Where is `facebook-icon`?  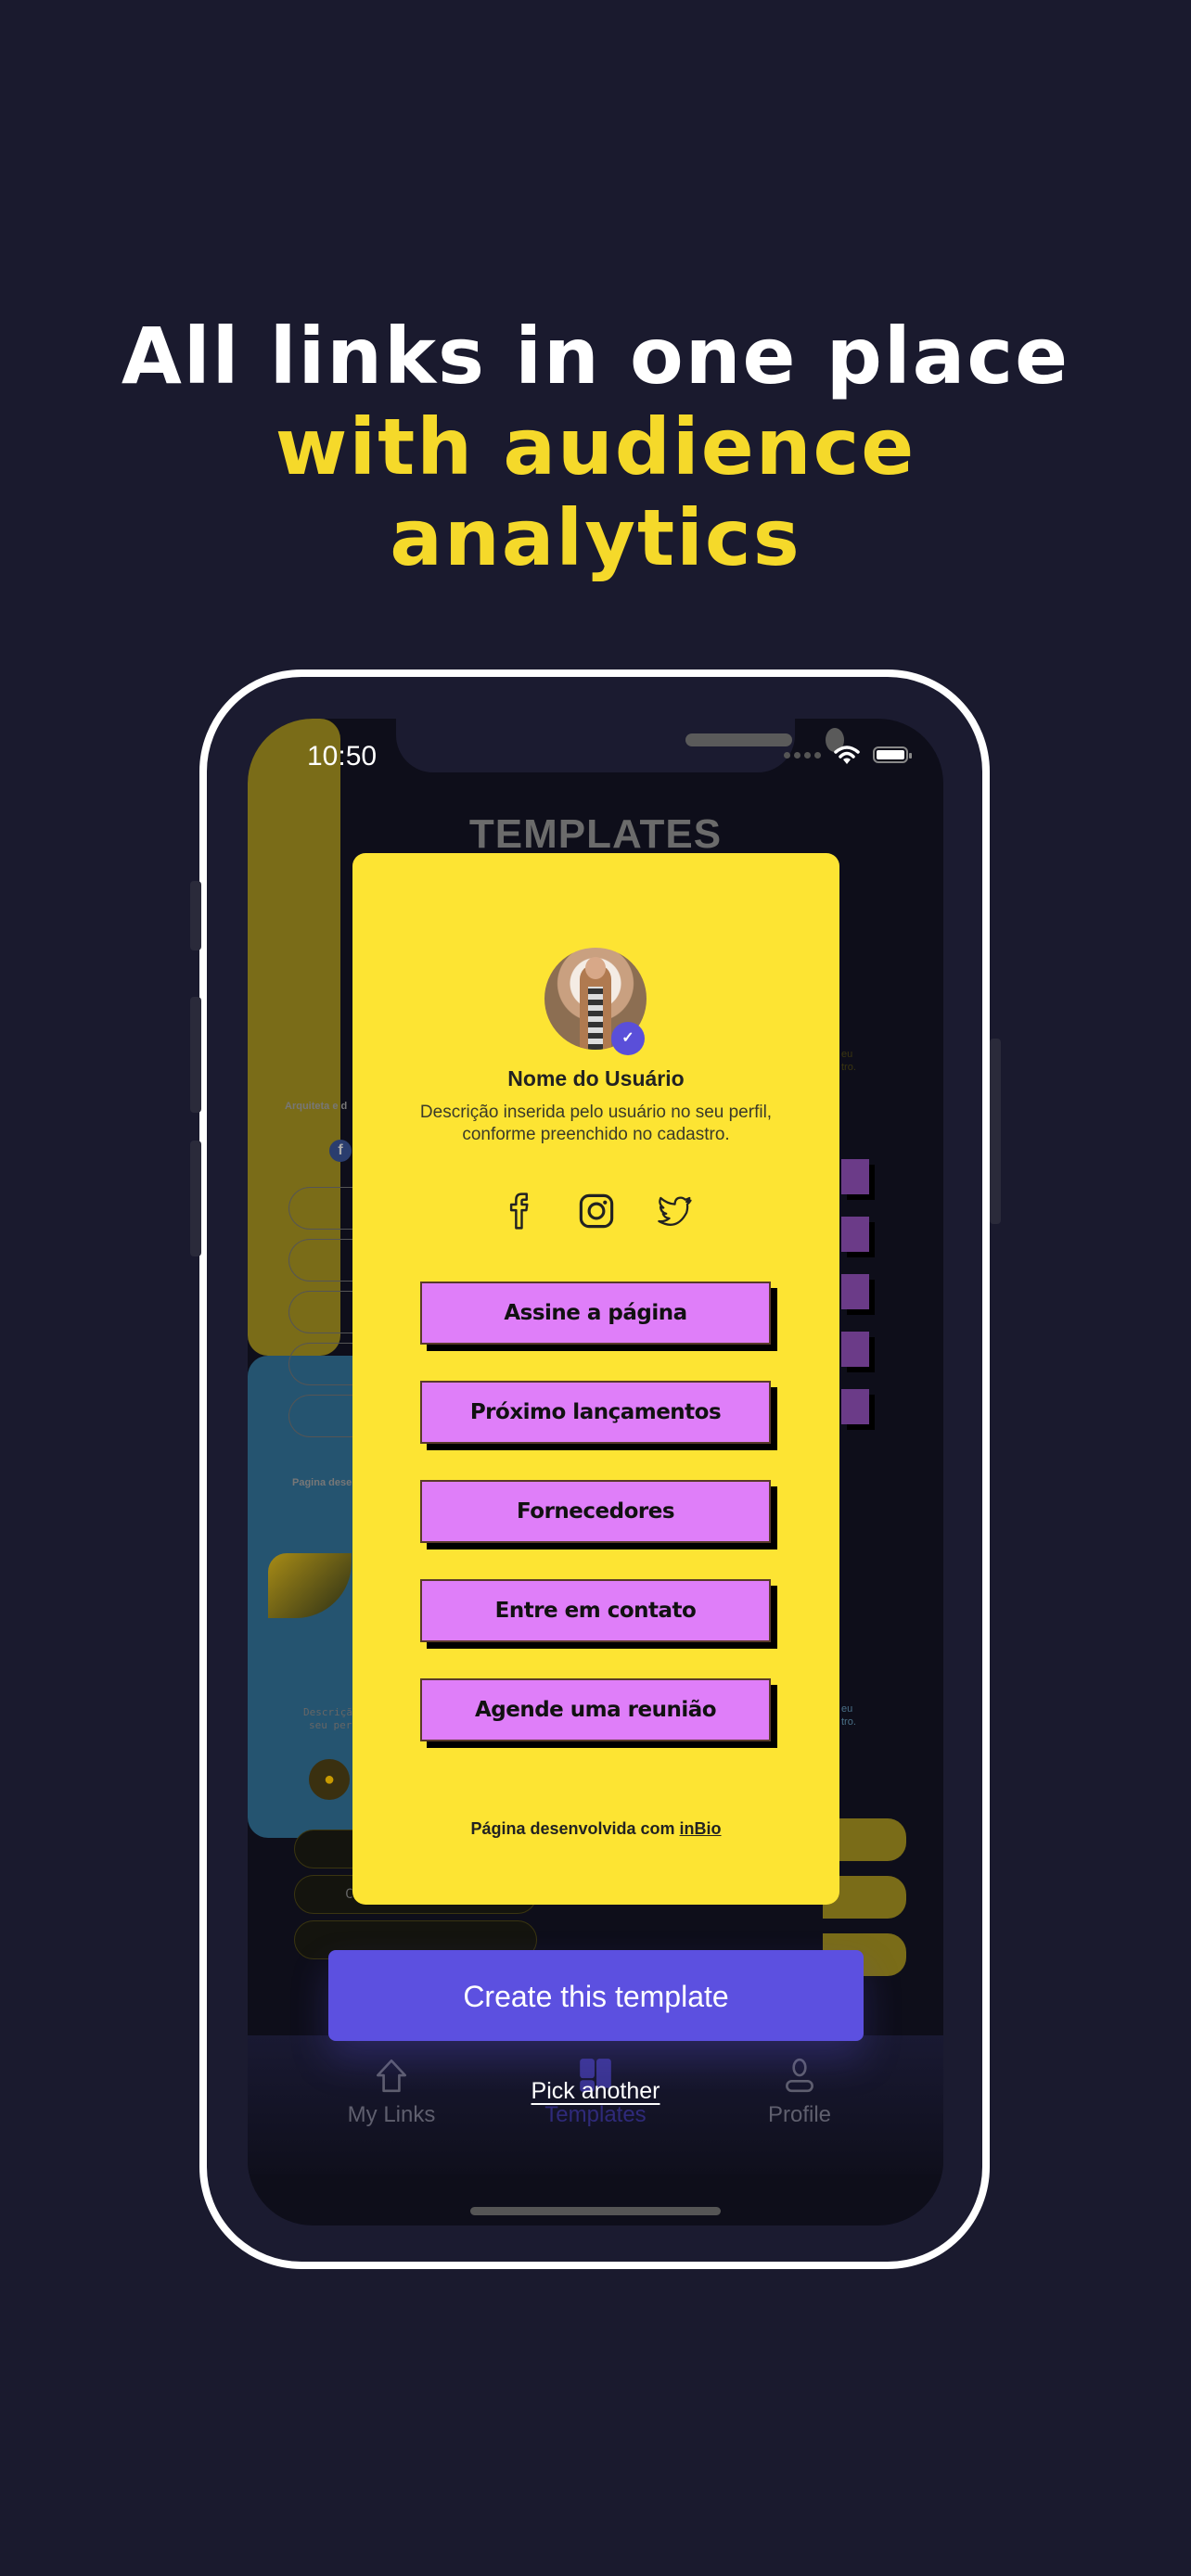
facebook-icon is located at coordinates (519, 1211).